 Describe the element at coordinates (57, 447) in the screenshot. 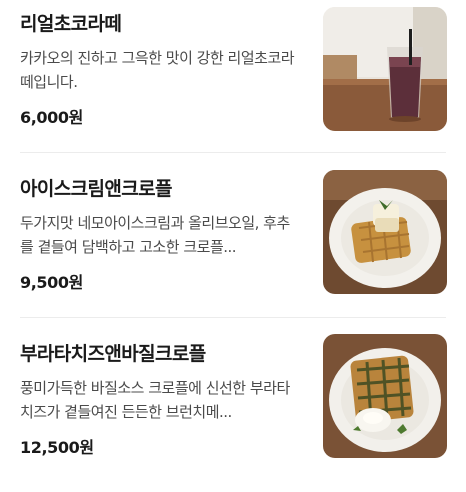

I see `menu-item-price: 12,500원` at that location.